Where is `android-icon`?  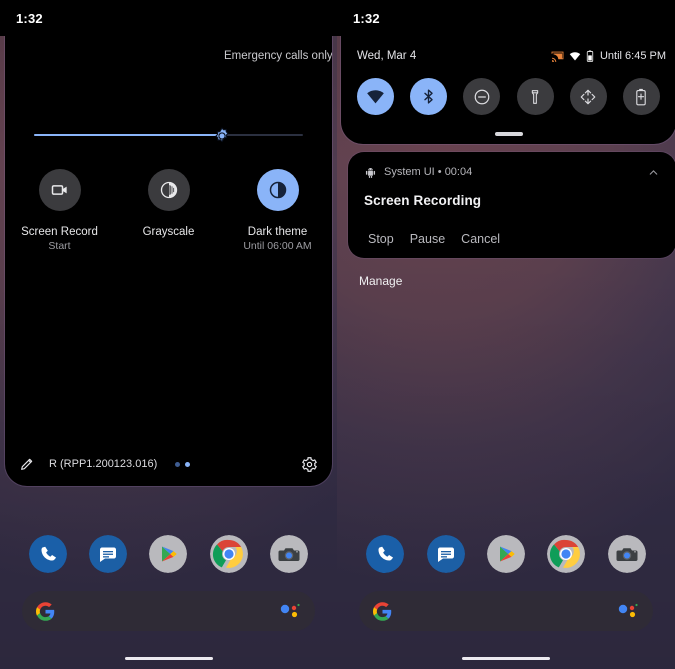
android-icon is located at coordinates (370, 172).